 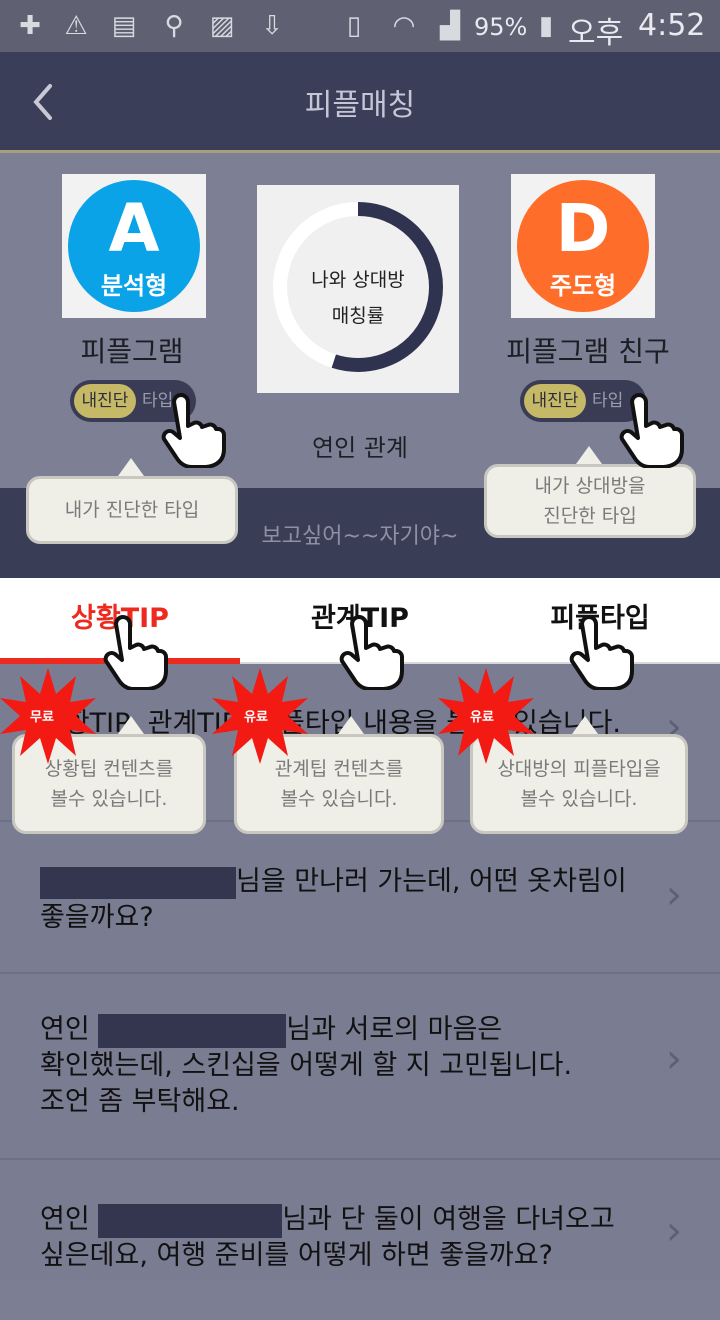 I want to click on add-icon: ✚, so click(x=30, y=26).